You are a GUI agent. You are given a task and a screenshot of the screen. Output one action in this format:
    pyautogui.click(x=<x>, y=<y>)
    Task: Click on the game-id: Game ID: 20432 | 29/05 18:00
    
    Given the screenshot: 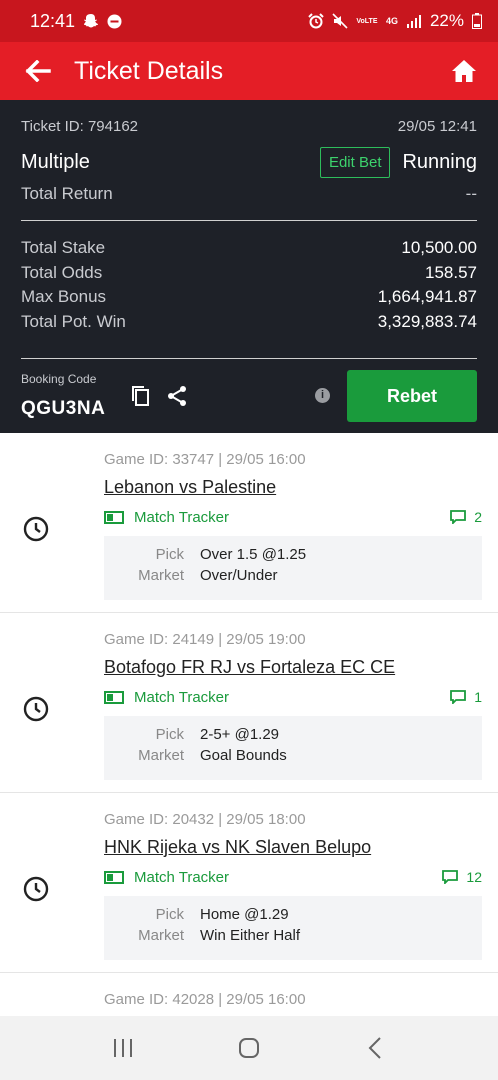 What is the action you would take?
    pyautogui.click(x=205, y=819)
    